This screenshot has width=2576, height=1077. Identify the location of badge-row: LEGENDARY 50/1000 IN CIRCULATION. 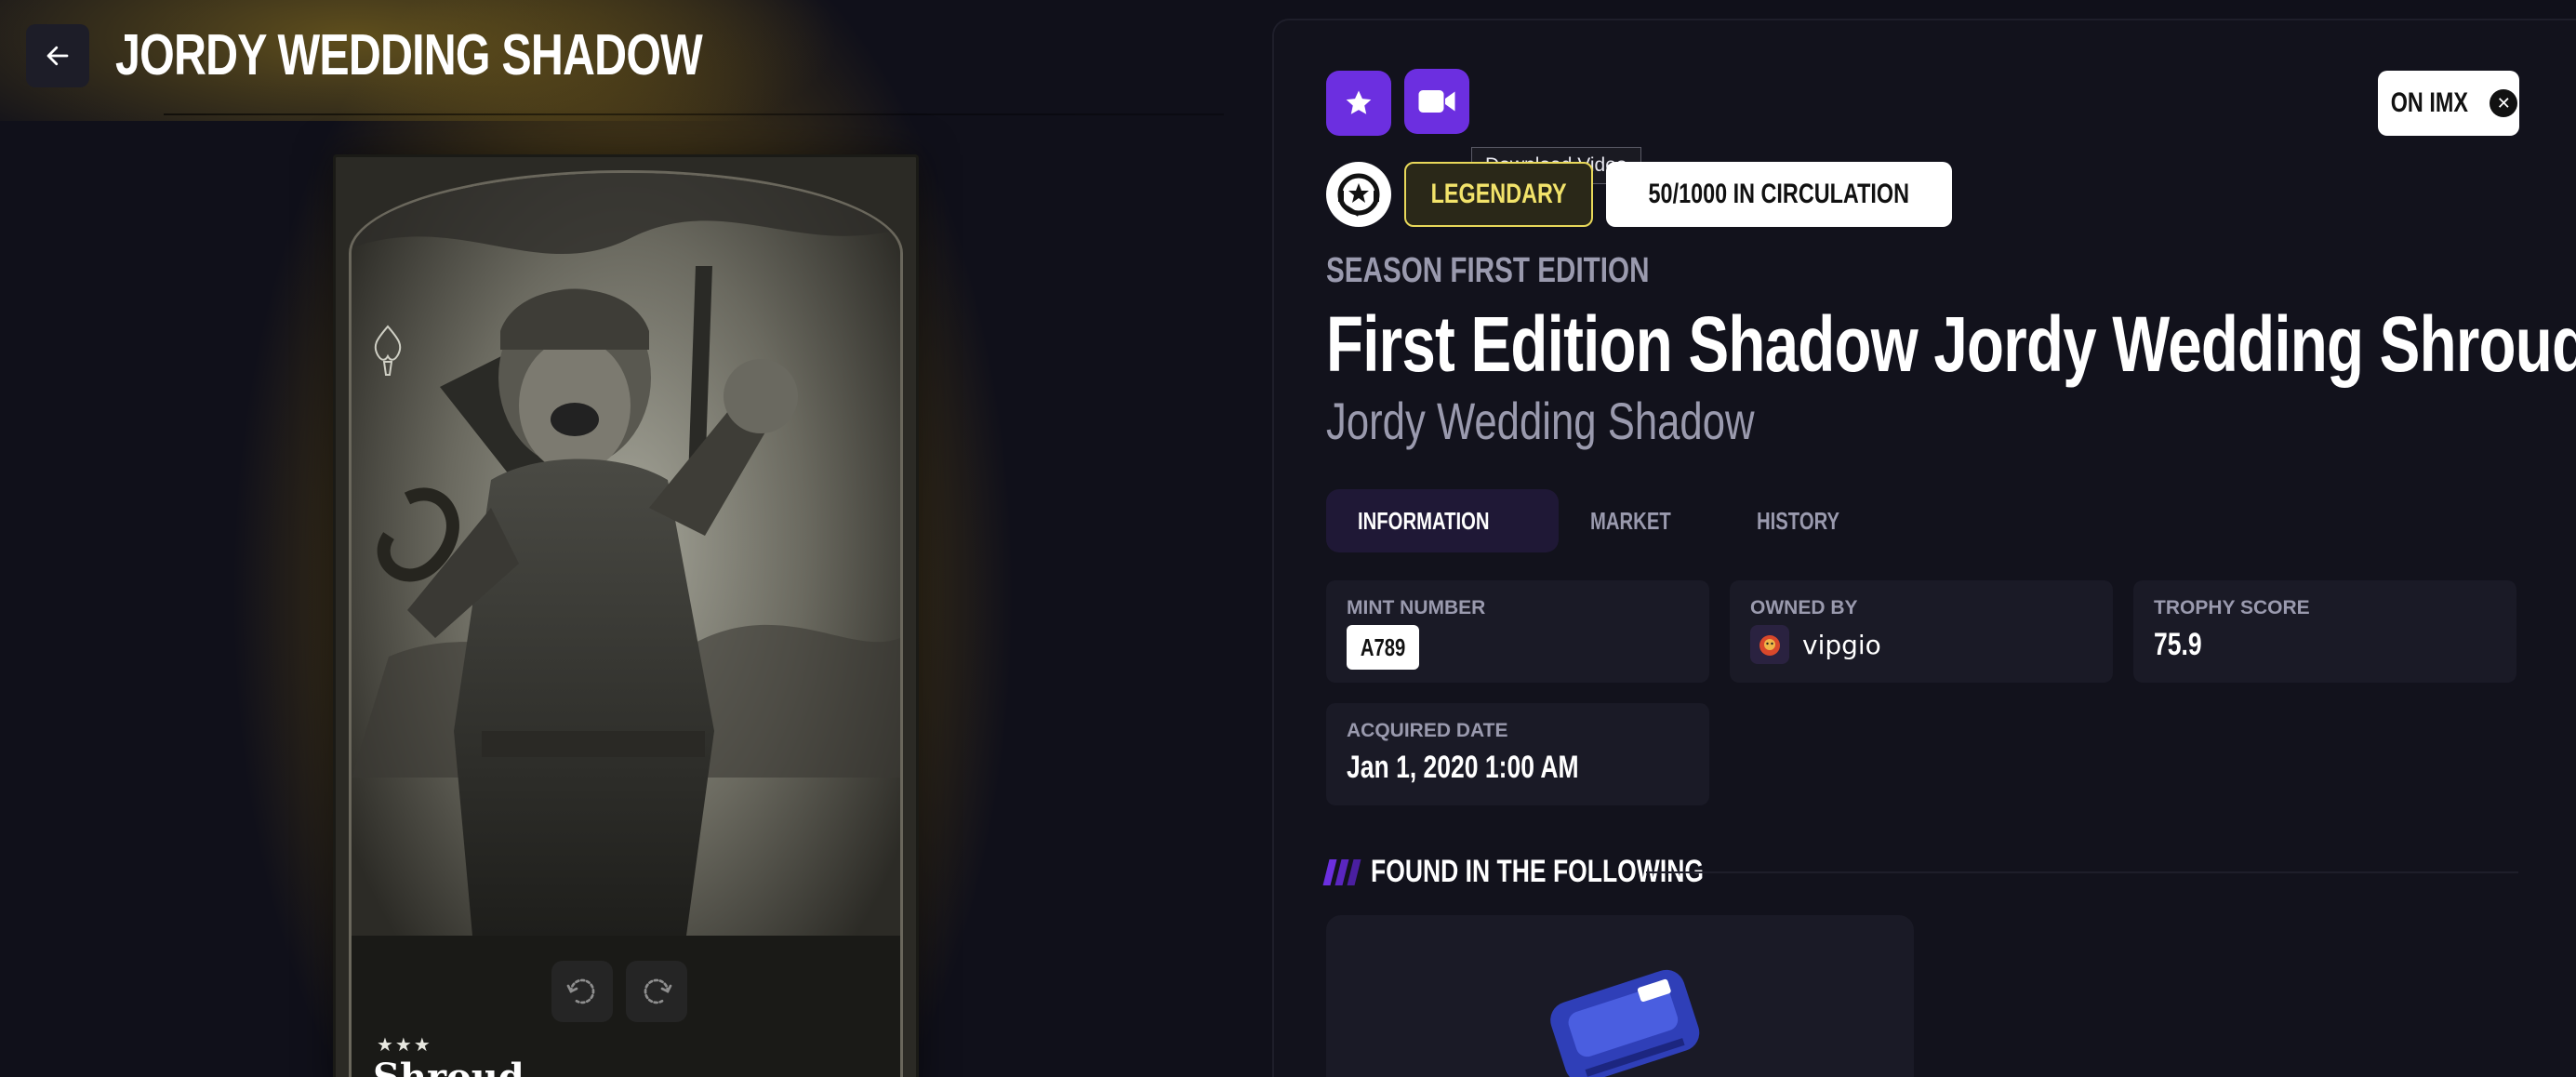
(1639, 194).